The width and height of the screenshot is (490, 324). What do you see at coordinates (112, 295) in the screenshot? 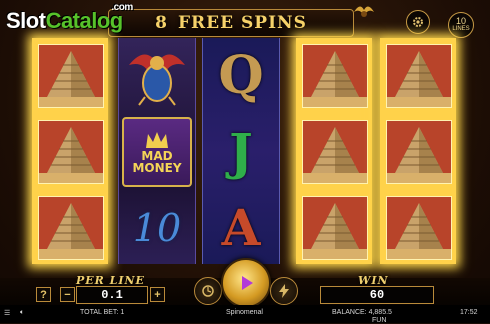
I see `bet-value-display: 0.1` at bounding box center [112, 295].